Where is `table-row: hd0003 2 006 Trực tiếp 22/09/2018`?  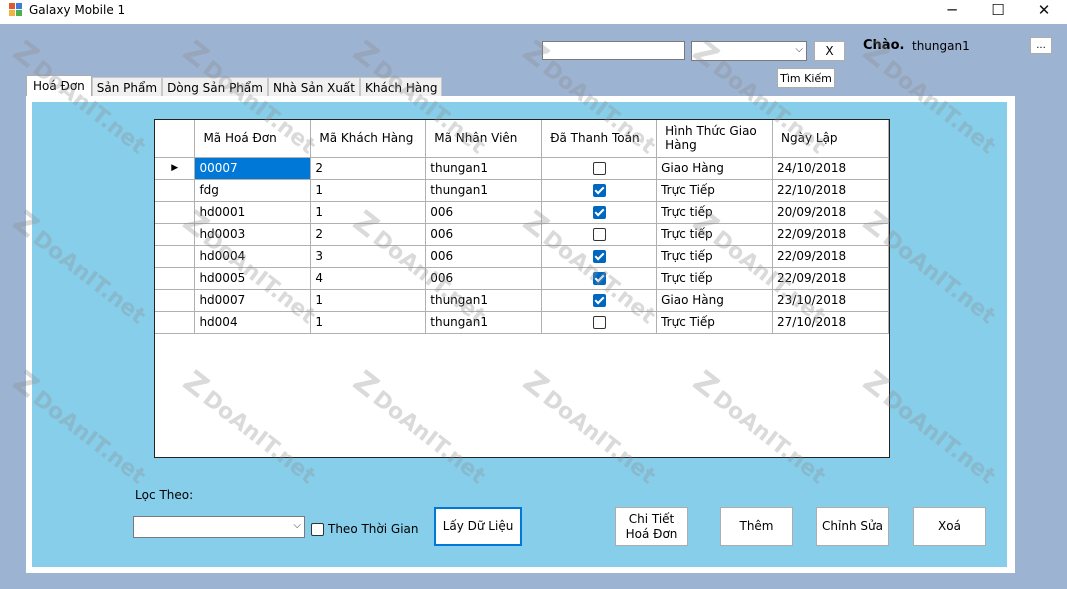 table-row: hd0003 2 006 Trực tiếp 22/09/2018 is located at coordinates (522, 234).